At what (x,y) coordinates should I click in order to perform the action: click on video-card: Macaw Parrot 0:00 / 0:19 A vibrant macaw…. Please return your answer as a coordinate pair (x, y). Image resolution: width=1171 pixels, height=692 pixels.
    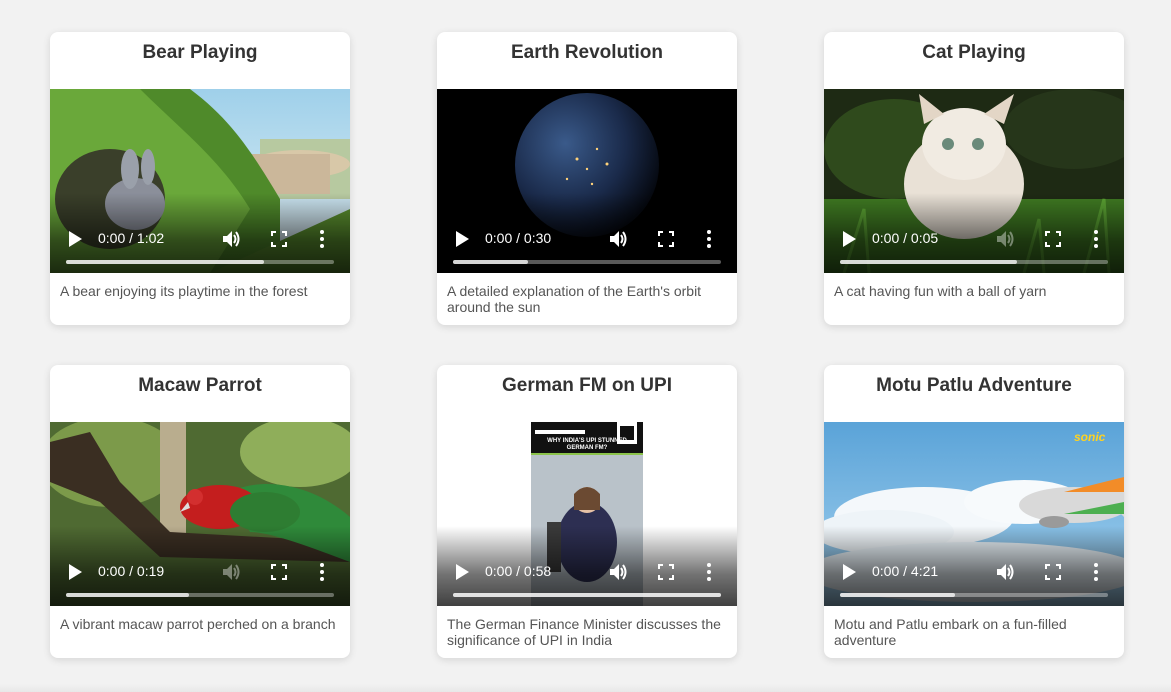
    Looking at the image, I should click on (200, 511).